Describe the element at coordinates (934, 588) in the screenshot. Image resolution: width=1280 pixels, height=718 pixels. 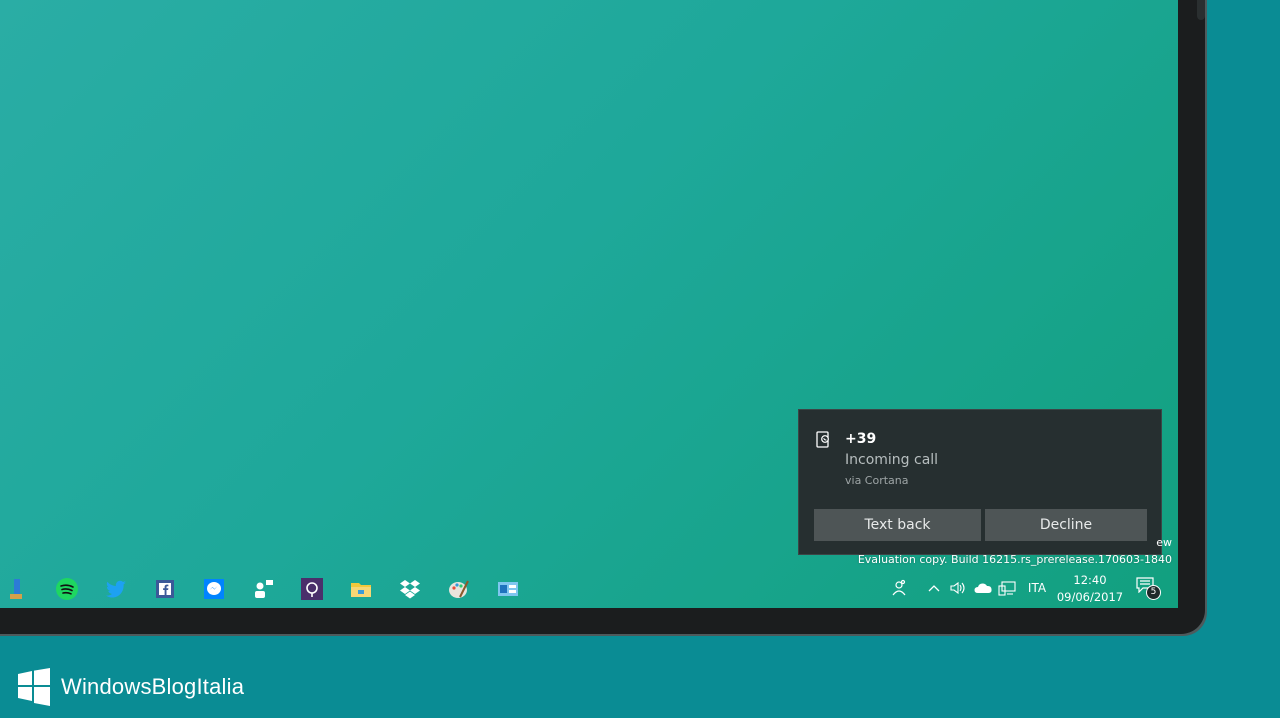
I see `chevron-up-icon` at that location.